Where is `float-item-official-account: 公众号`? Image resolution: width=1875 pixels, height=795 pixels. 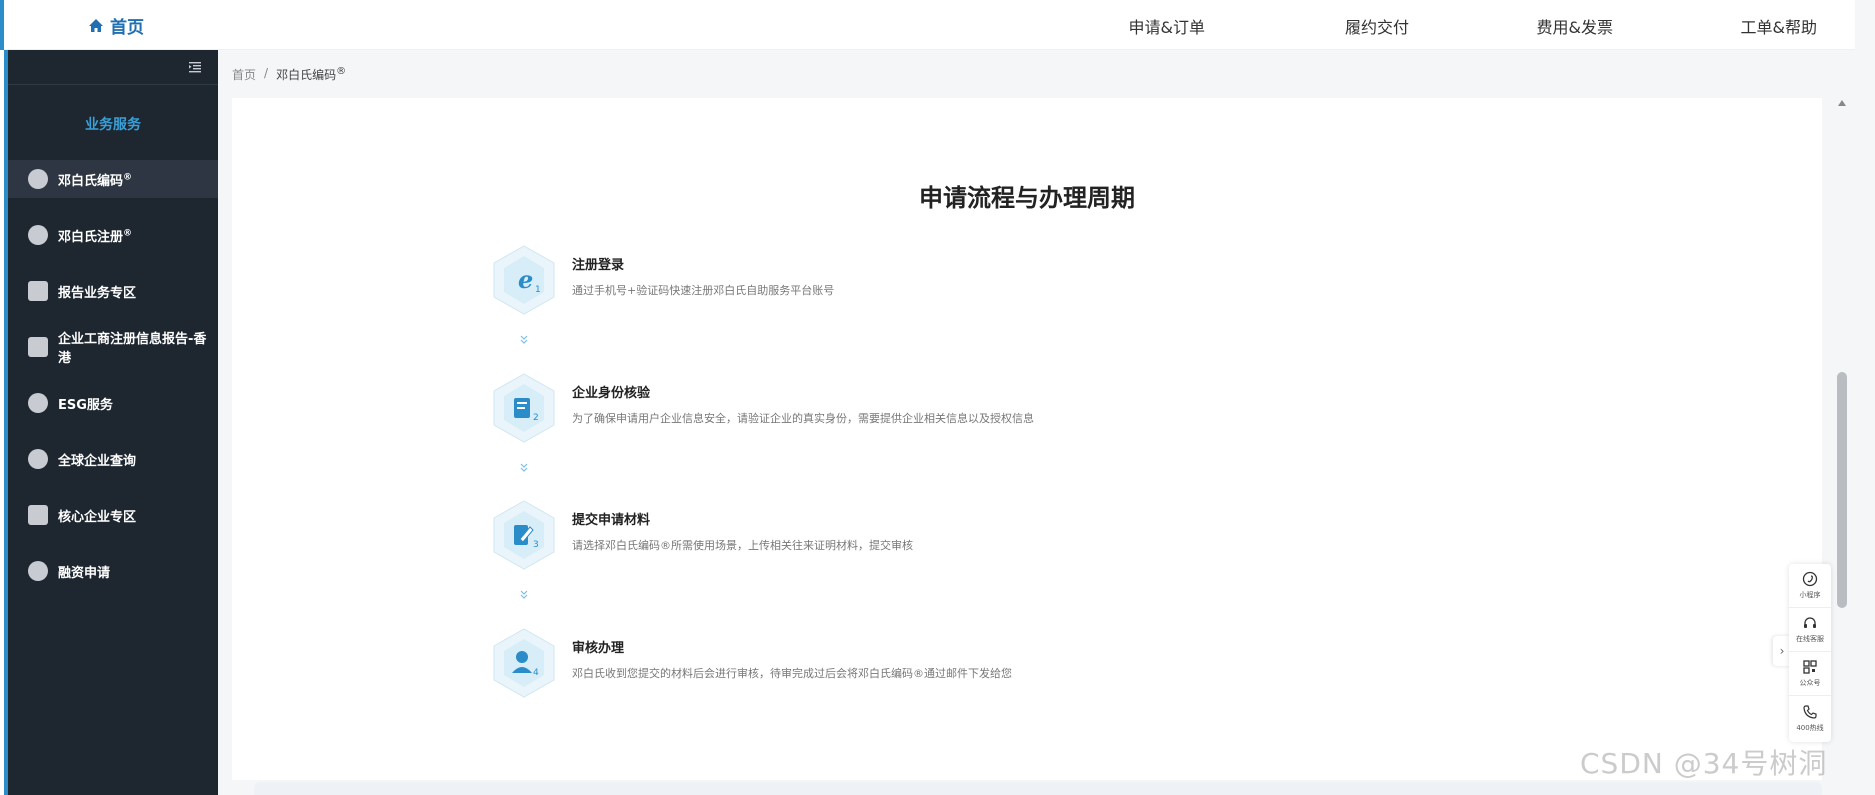 float-item-official-account: 公众号 is located at coordinates (1810, 674).